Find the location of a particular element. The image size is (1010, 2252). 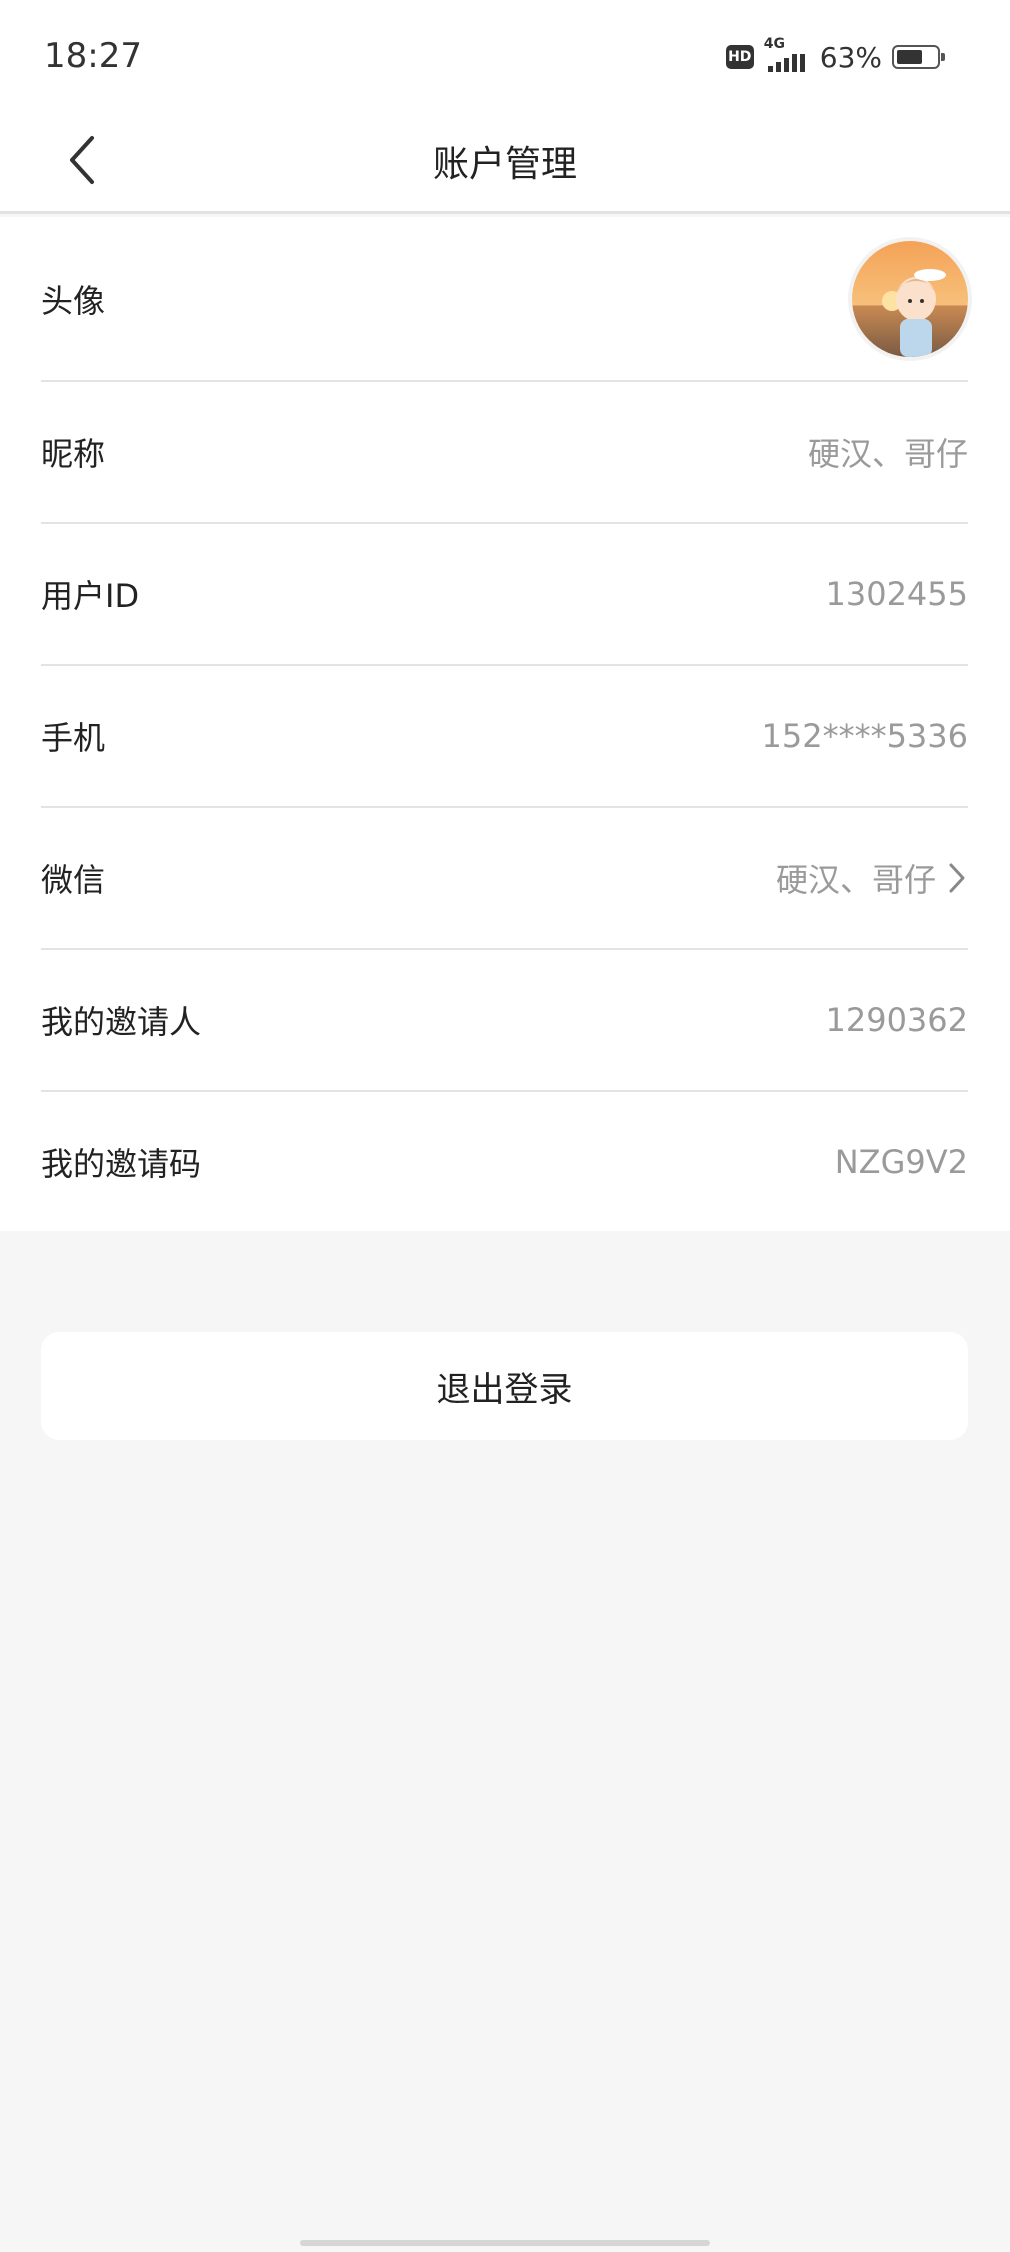

row-label: 微信 is located at coordinates (73, 880).